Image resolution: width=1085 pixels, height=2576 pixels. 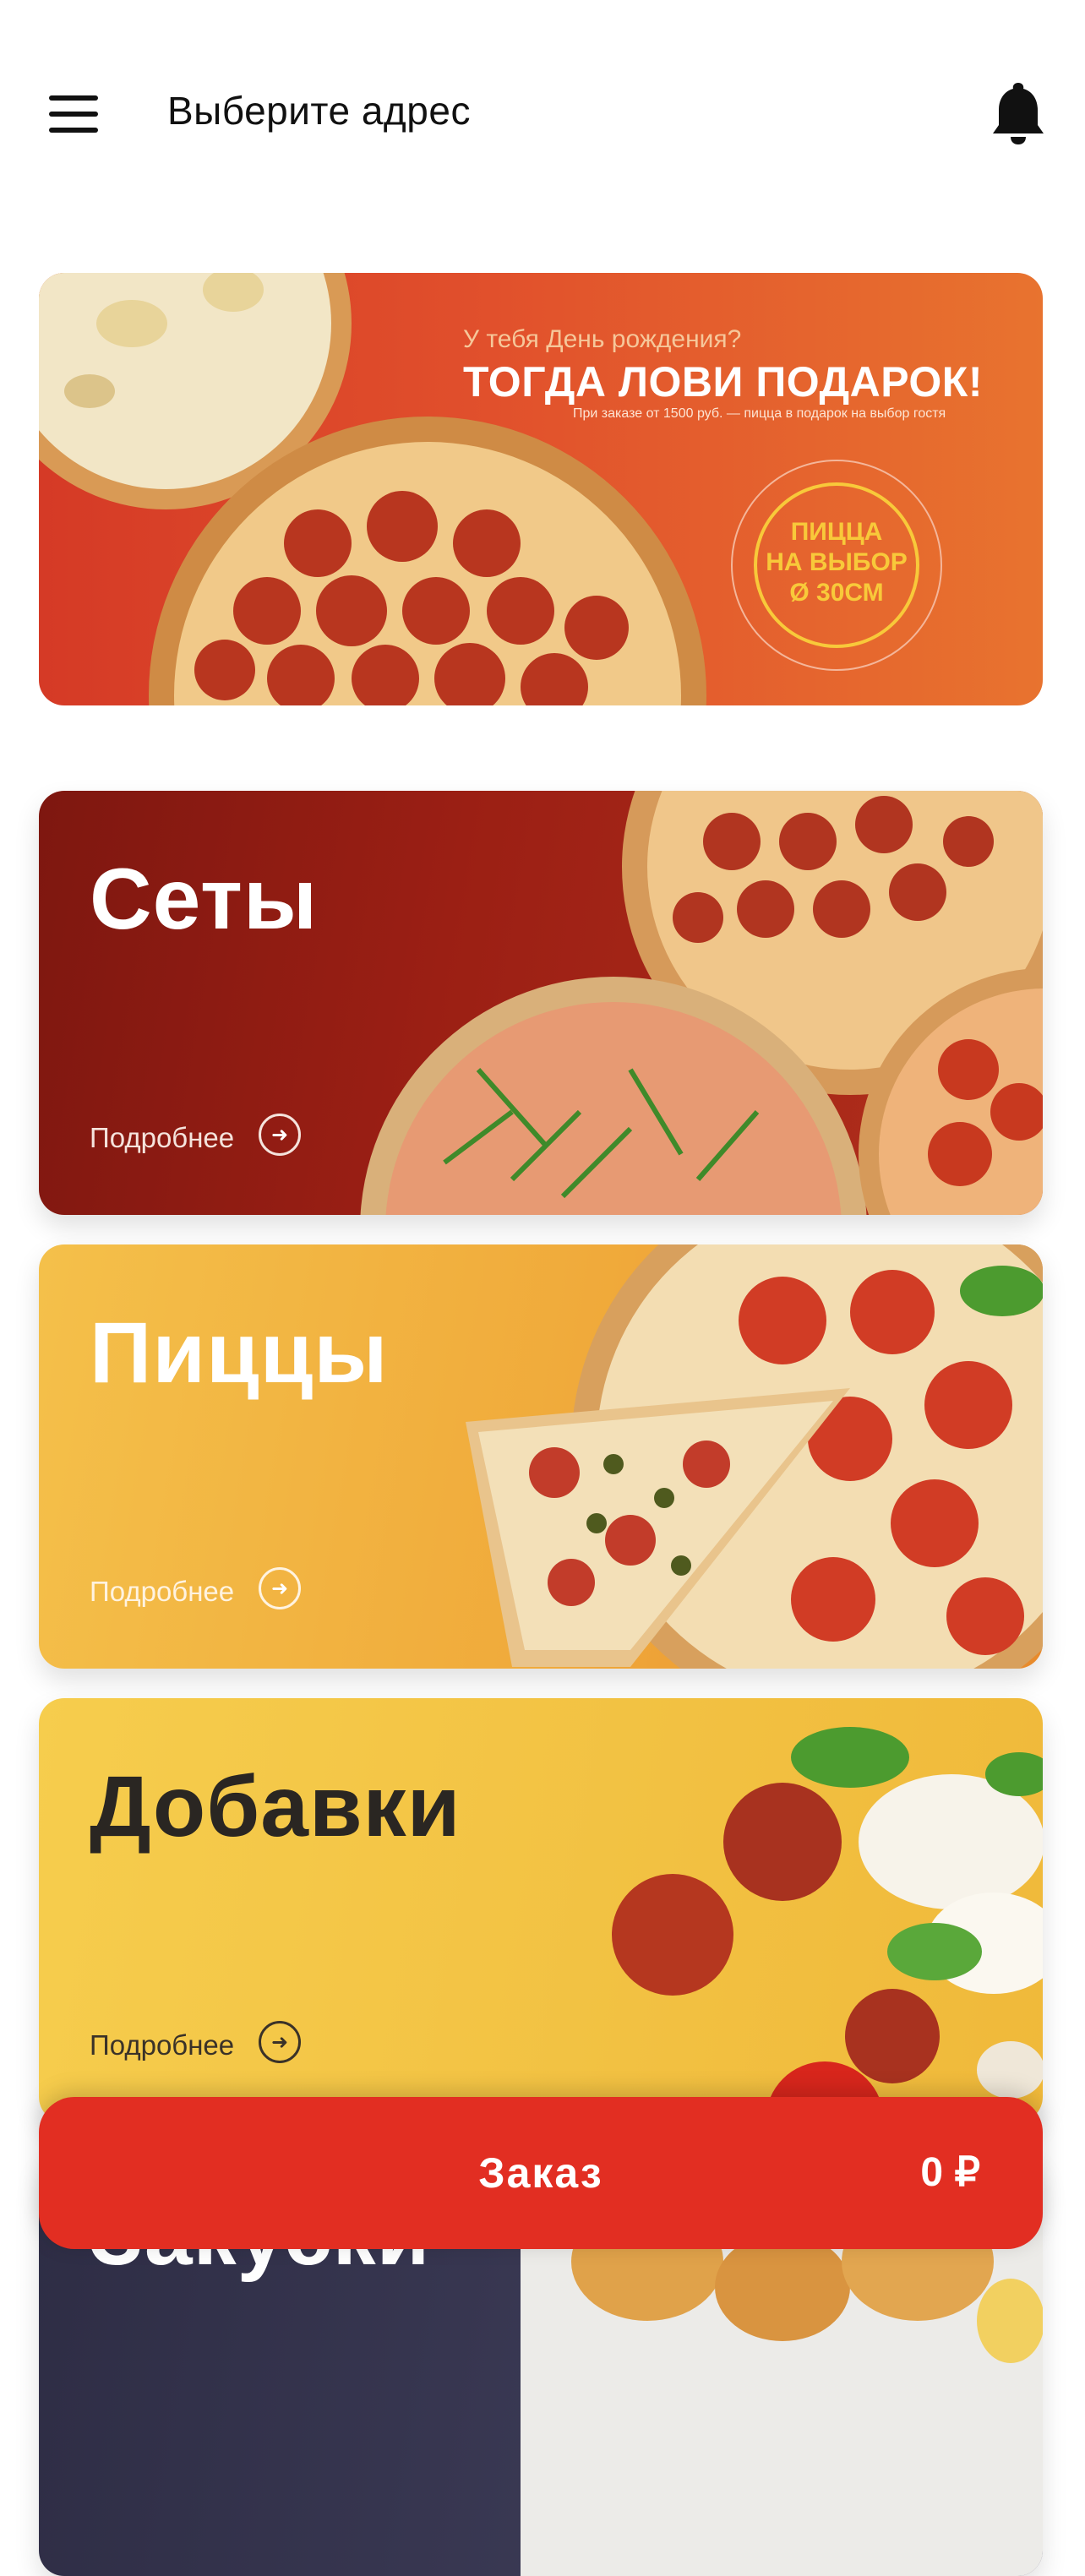 What do you see at coordinates (1018, 113) in the screenshot?
I see `bell-icon` at bounding box center [1018, 113].